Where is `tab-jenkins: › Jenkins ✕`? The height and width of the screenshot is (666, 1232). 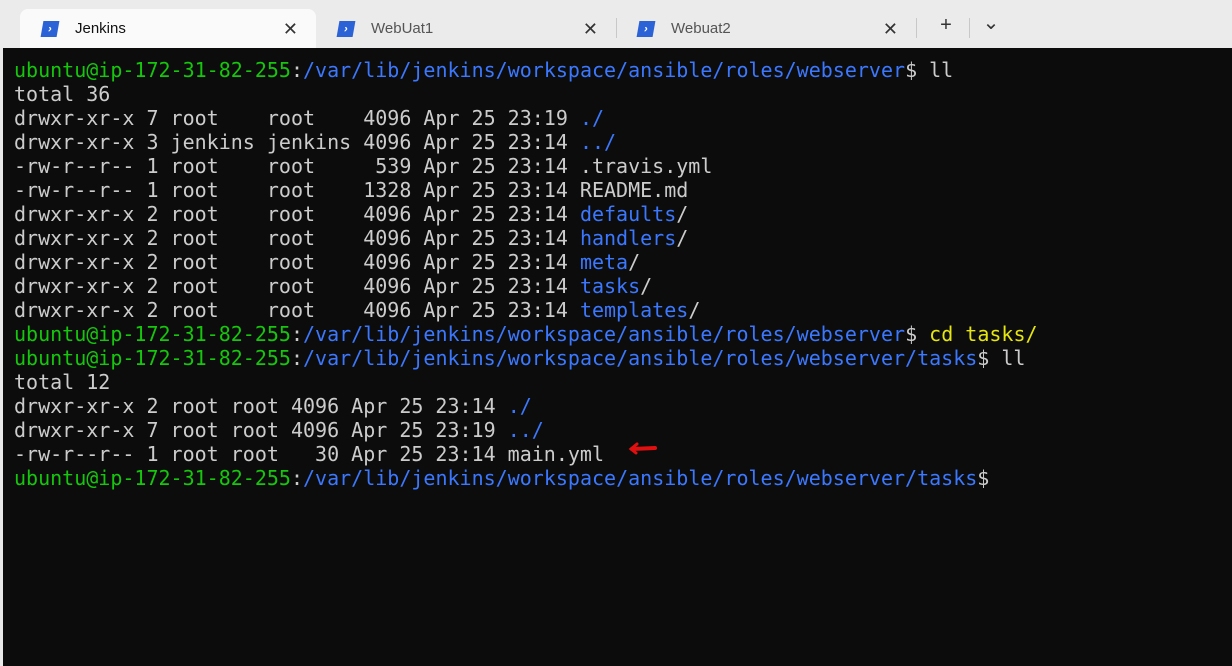 tab-jenkins: › Jenkins ✕ is located at coordinates (168, 28).